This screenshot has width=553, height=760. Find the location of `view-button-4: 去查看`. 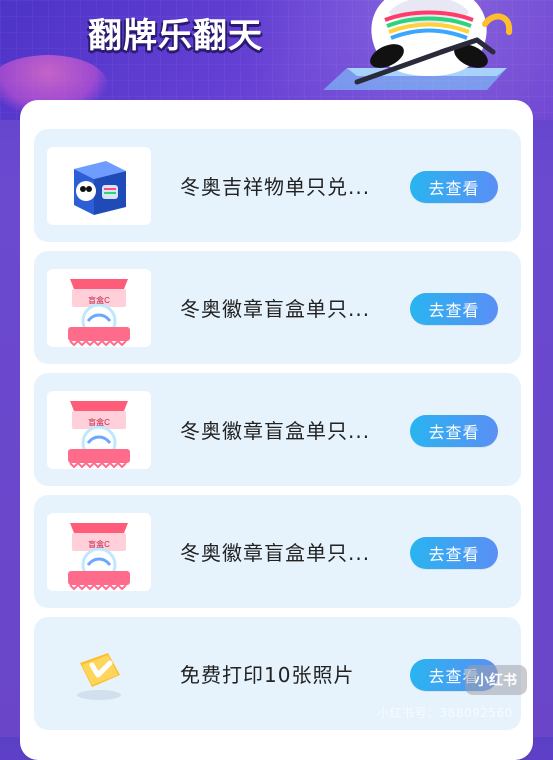

view-button-4: 去查看 is located at coordinates (454, 553).